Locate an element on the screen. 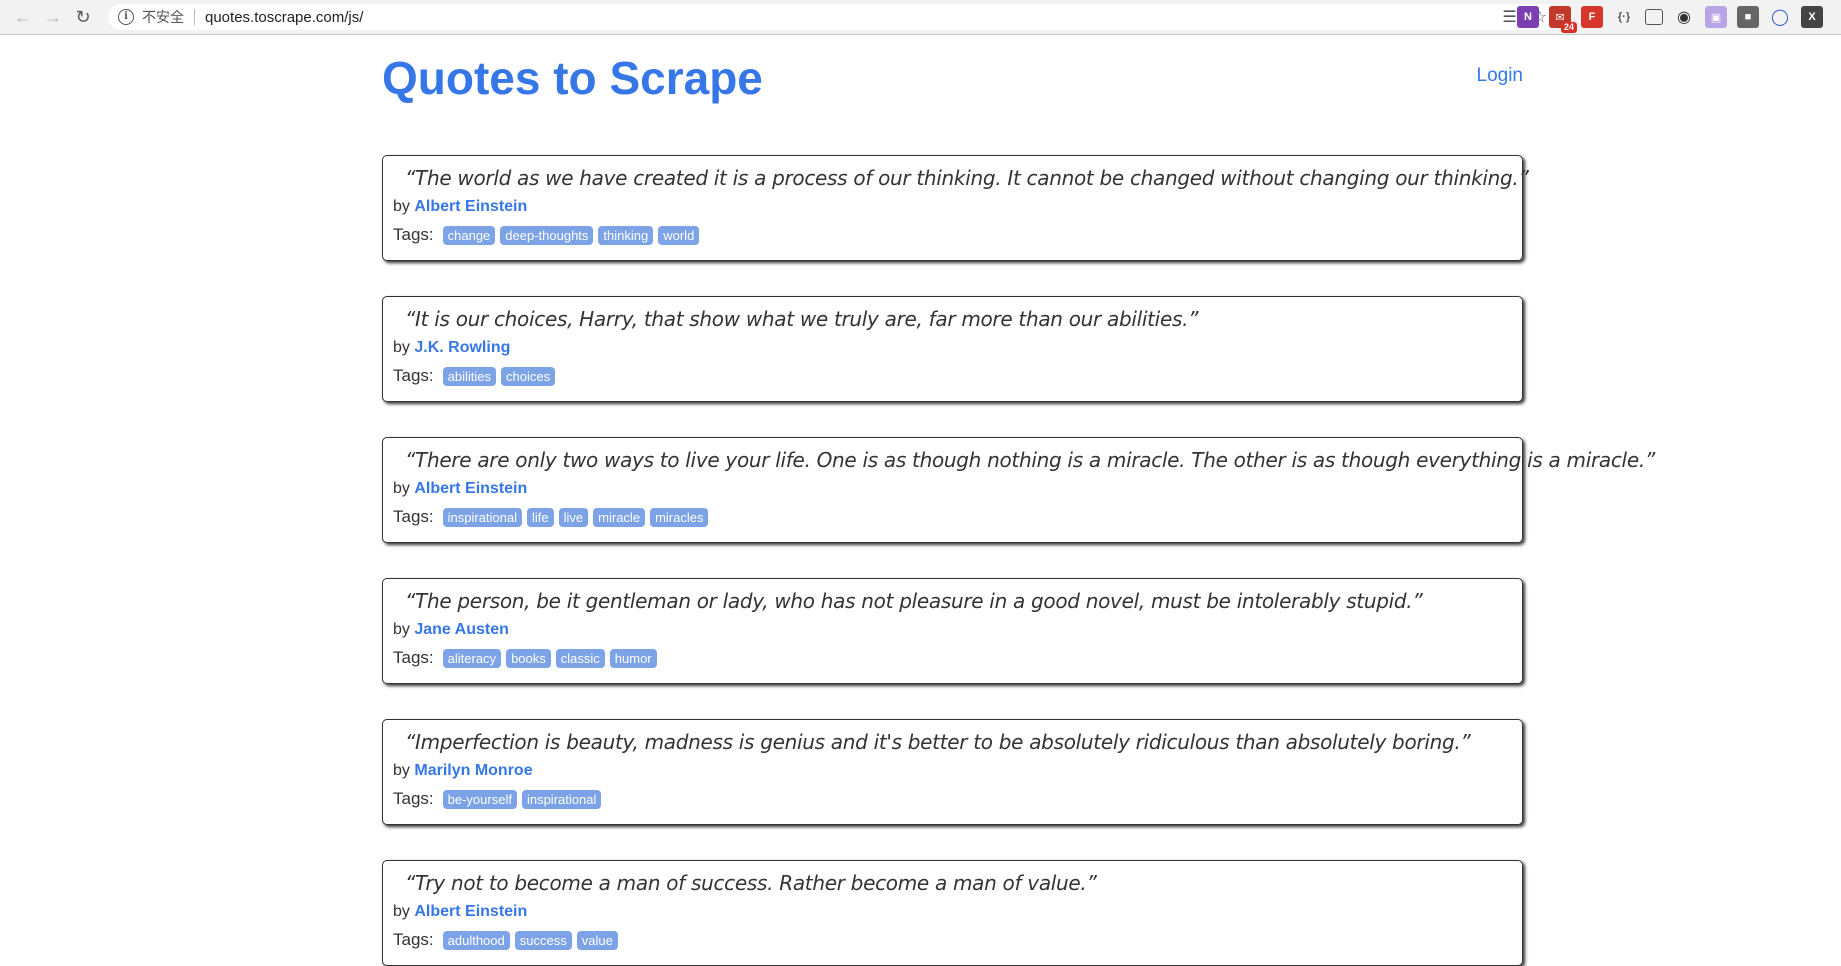 Image resolution: width=1841 pixels, height=966 pixels. shield-extension-icon: ◉ is located at coordinates (1684, 17).